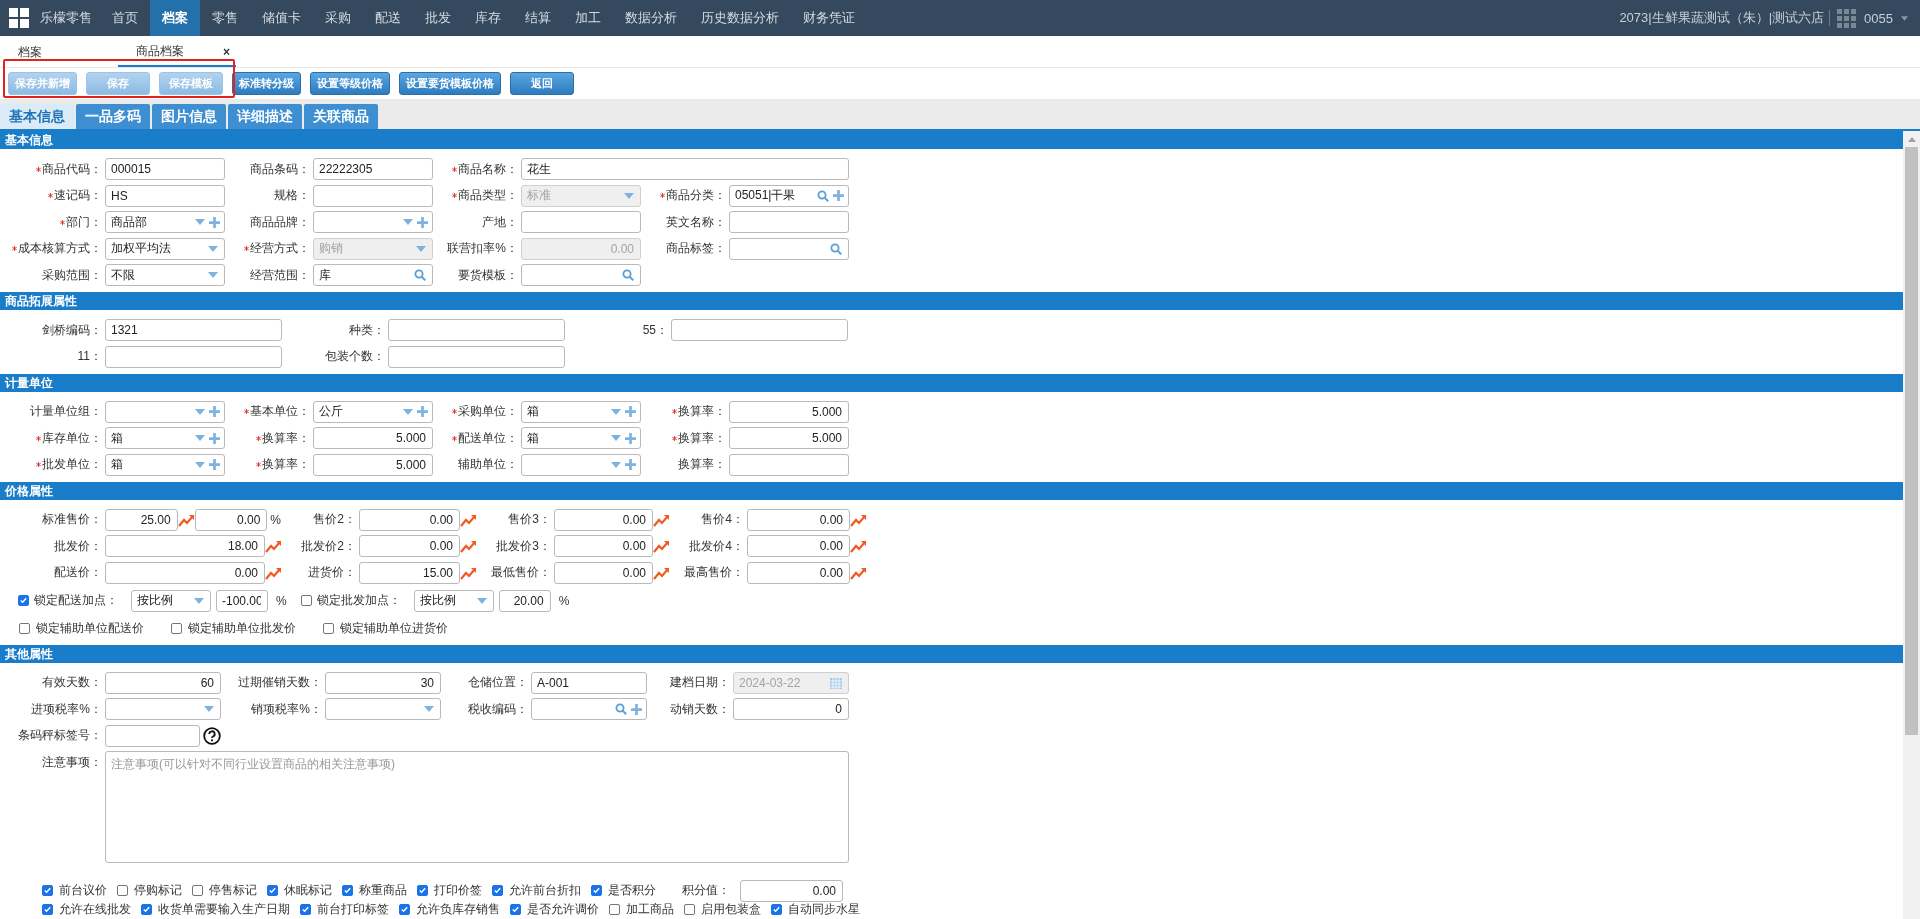 The width and height of the screenshot is (1920, 919). I want to click on select-field: 加权平均法, so click(165, 248).